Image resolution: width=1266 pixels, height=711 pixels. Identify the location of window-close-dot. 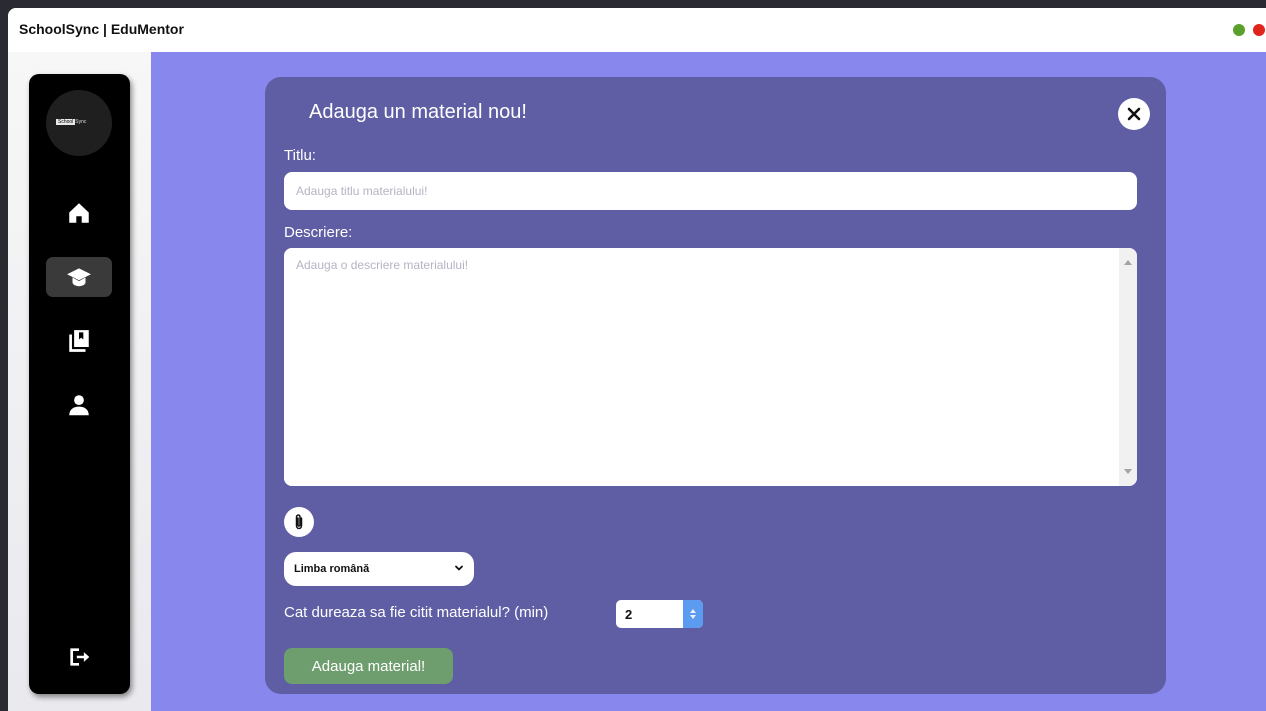
(1259, 30).